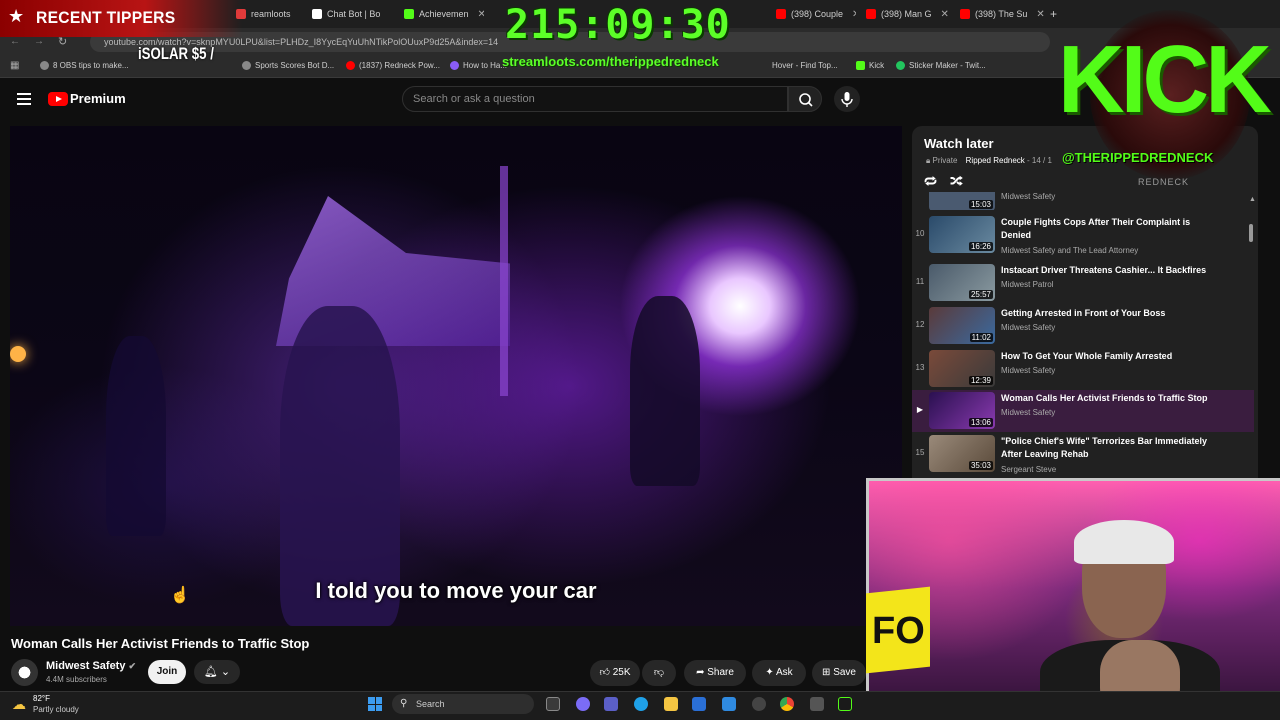 The image size is (1280, 720). I want to click on outlook-icon, so click(729, 704).